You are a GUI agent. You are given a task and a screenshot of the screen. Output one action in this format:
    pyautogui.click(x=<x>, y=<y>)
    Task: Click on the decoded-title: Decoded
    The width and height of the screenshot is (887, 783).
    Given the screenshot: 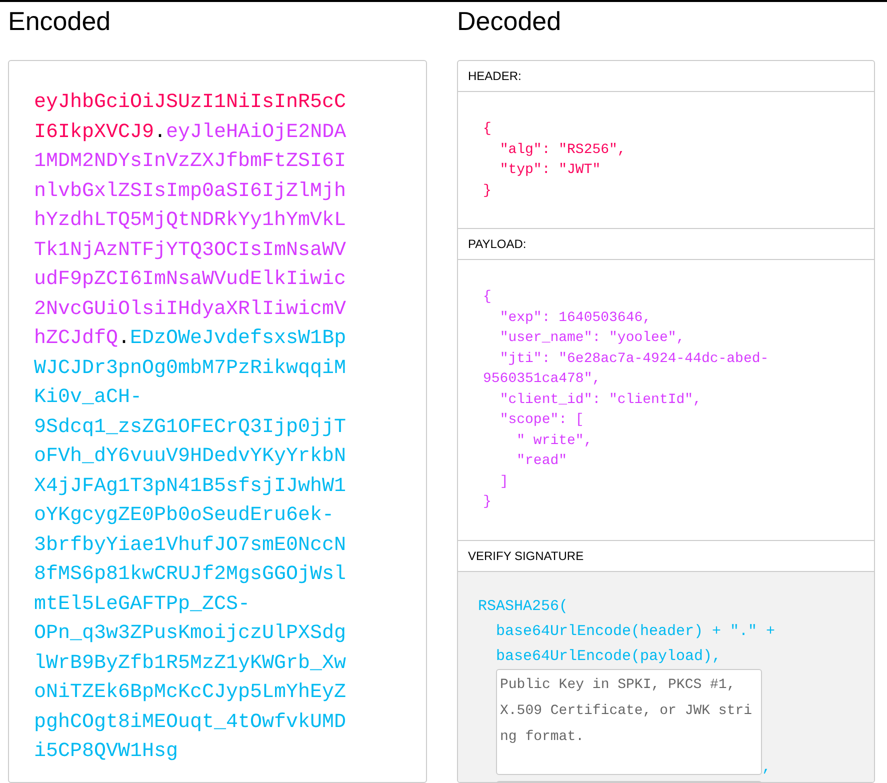 What is the action you would take?
    pyautogui.click(x=509, y=21)
    